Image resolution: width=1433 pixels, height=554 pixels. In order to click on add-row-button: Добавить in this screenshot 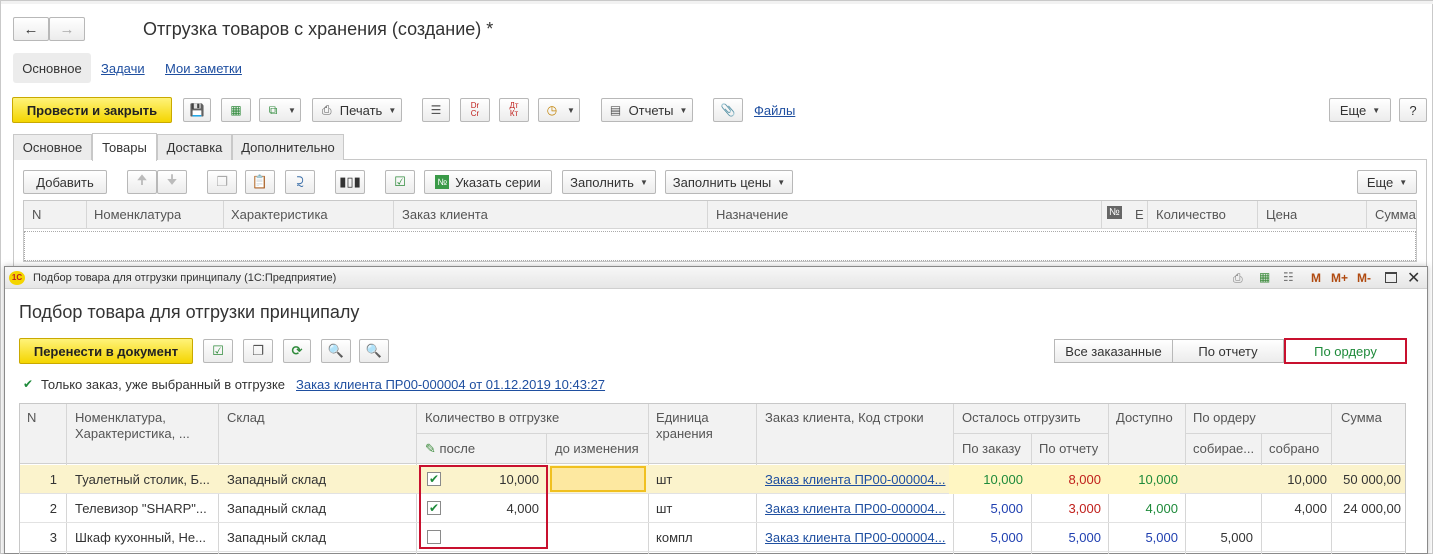, I will do `click(65, 182)`.